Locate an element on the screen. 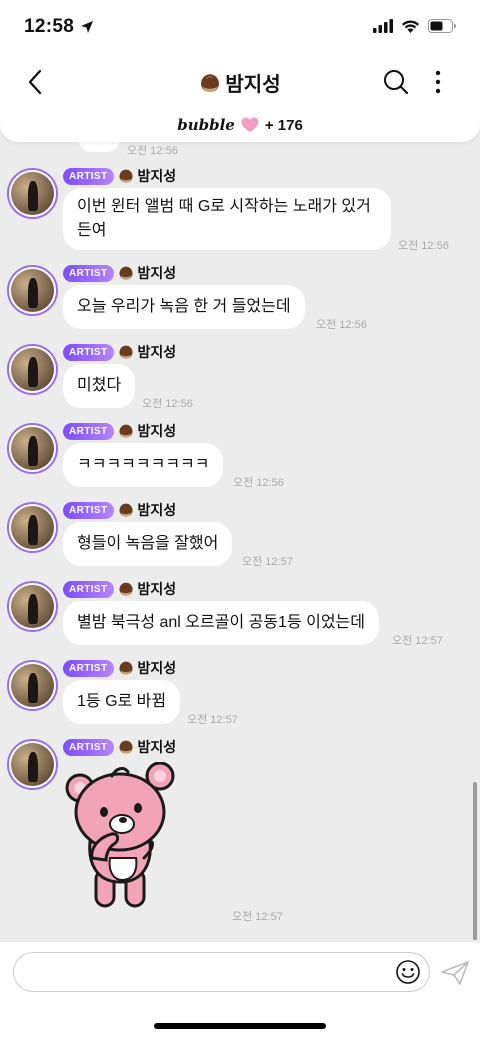  message-text: 별밤 북극성 anl 오르골이 공동1등 이었는데 is located at coordinates (221, 622).